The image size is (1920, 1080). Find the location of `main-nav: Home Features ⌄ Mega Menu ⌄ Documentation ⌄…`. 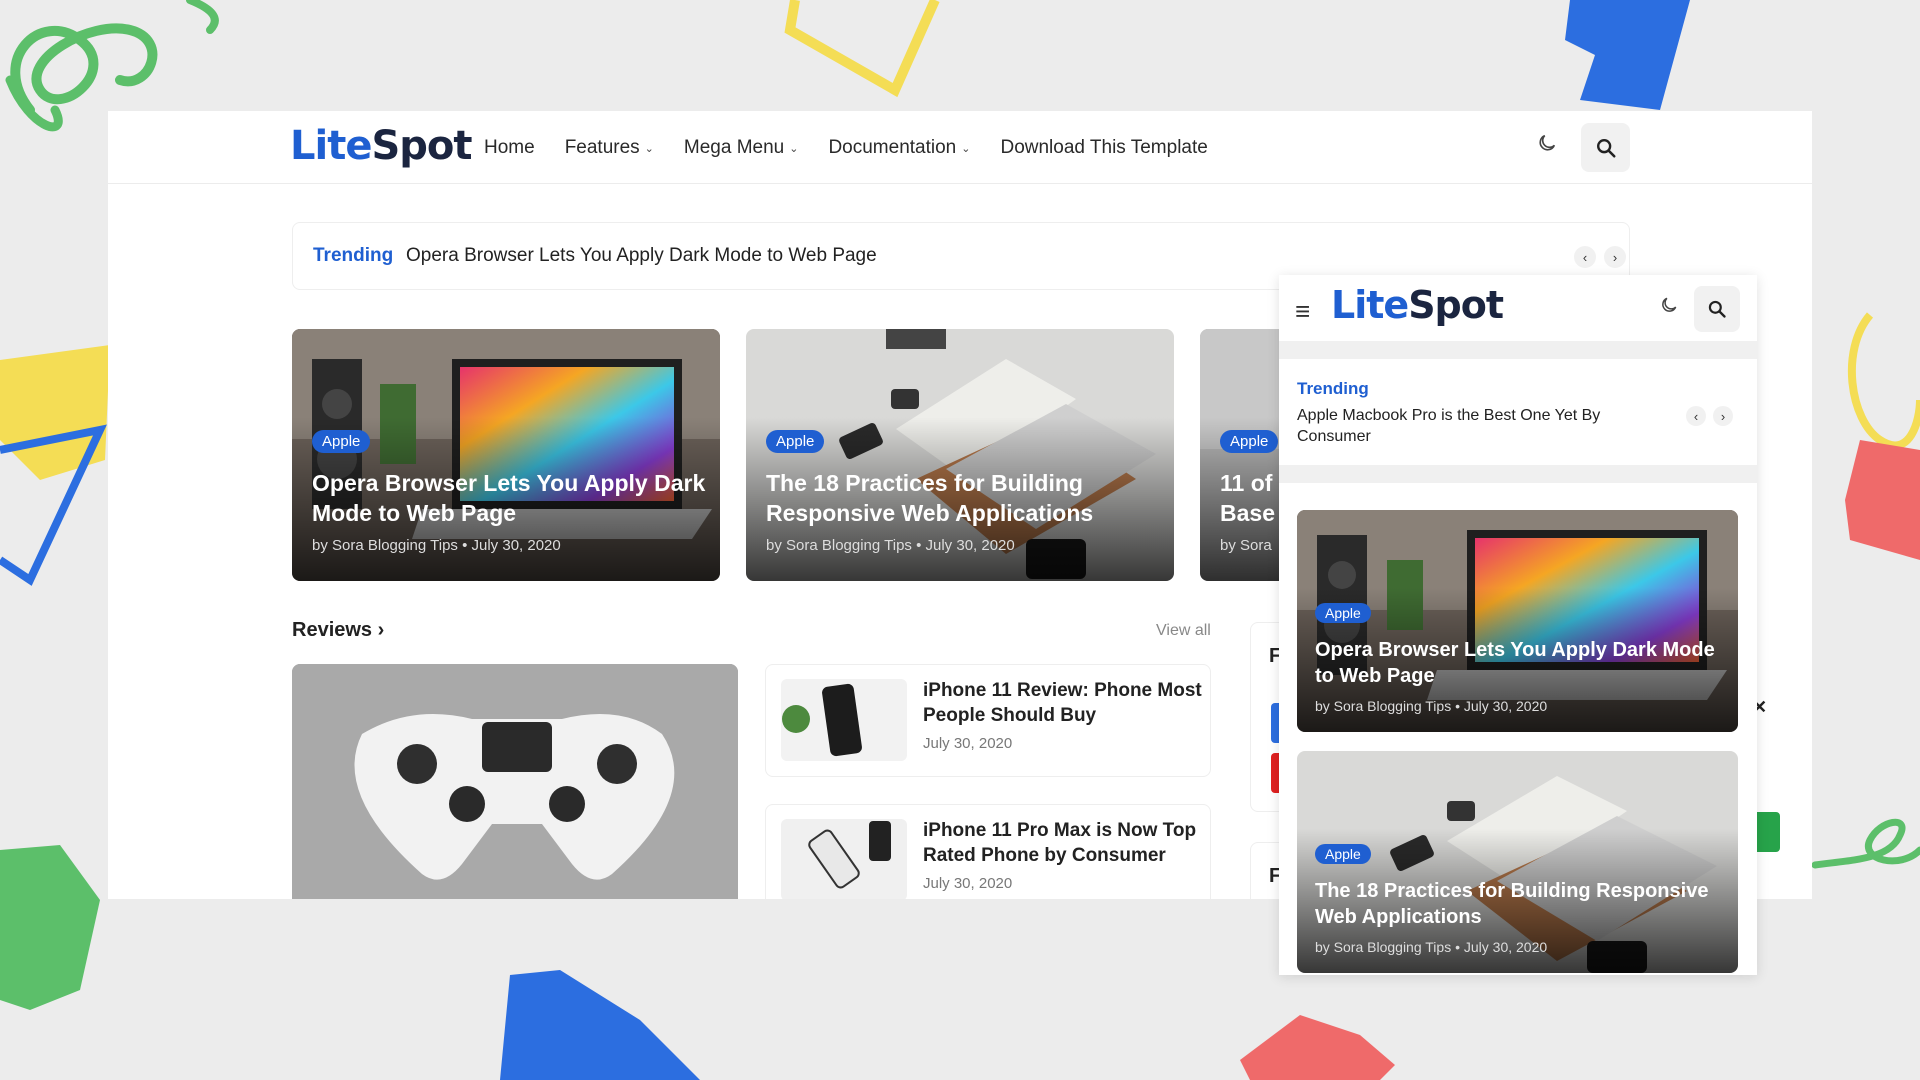

main-nav: Home Features ⌄ Mega Menu ⌄ Documentation ⌄… is located at coordinates (861, 148).